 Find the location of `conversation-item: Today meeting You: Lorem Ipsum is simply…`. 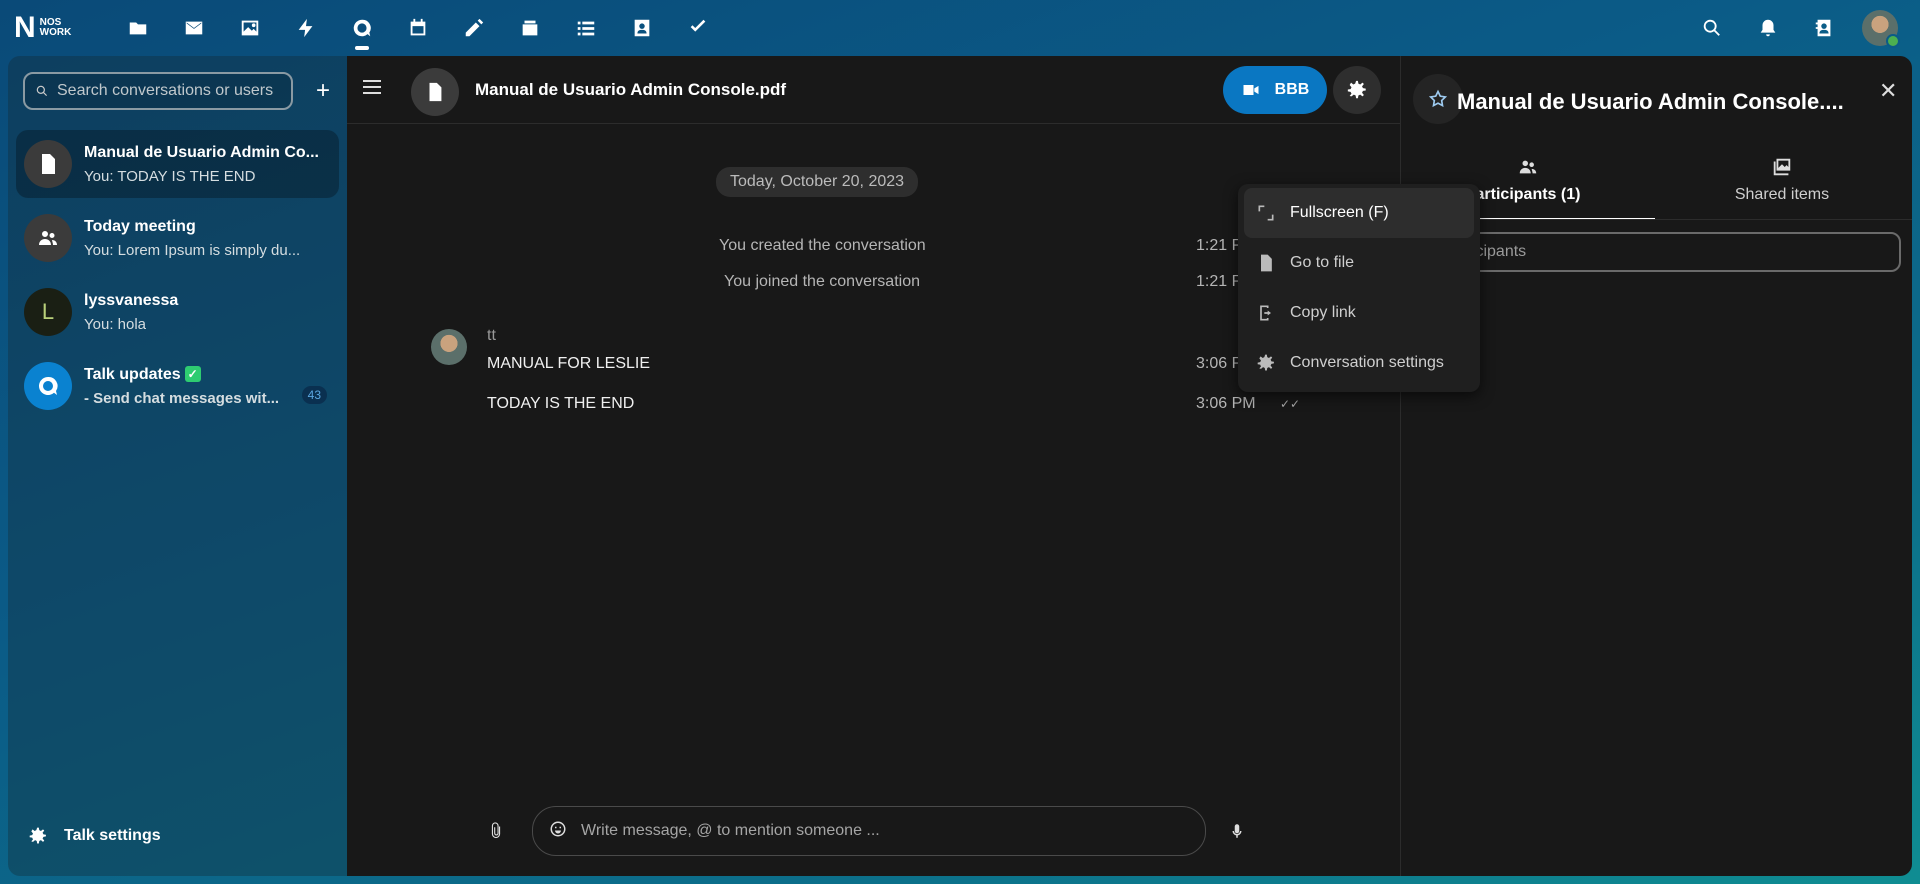

conversation-item: Today meeting You: Lorem Ipsum is simply… is located at coordinates (177, 238).